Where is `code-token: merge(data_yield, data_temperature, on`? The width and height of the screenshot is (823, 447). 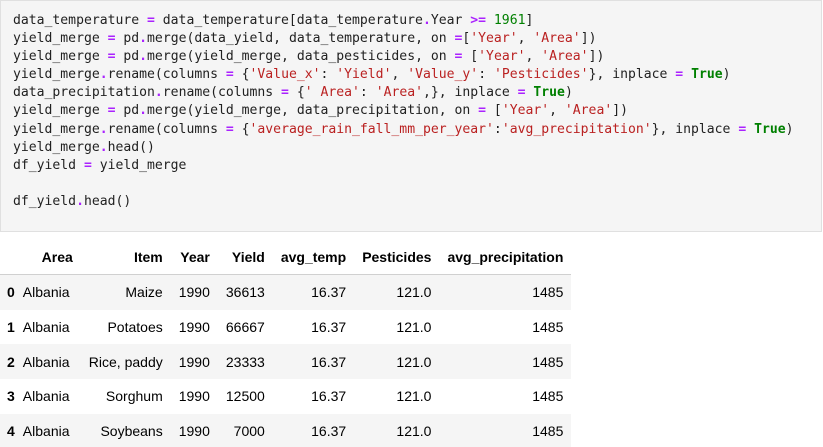 code-token: merge(data_yield, data_temperature, on is located at coordinates (301, 39).